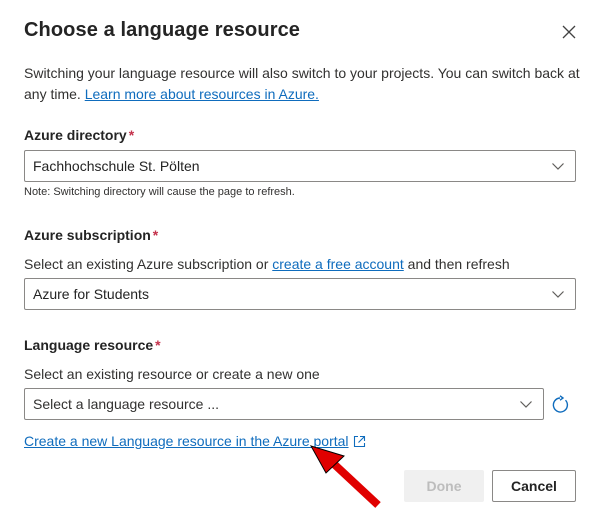 Image resolution: width=600 pixels, height=524 pixels. I want to click on directory-label: Azure directory *, so click(79, 135).